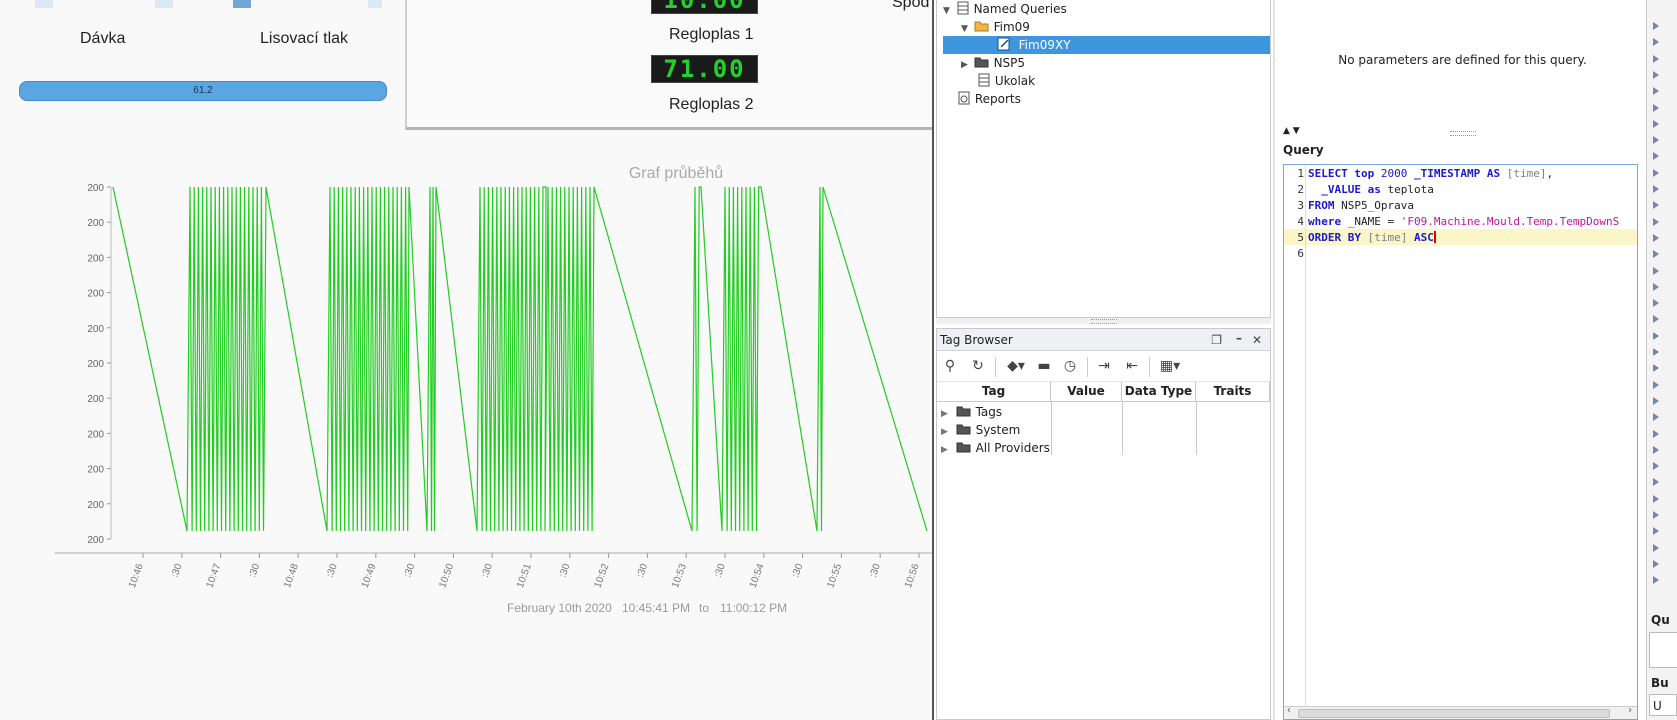 The height and width of the screenshot is (720, 1677). I want to click on date-range-end: 11:00:12 PM, so click(754, 608).